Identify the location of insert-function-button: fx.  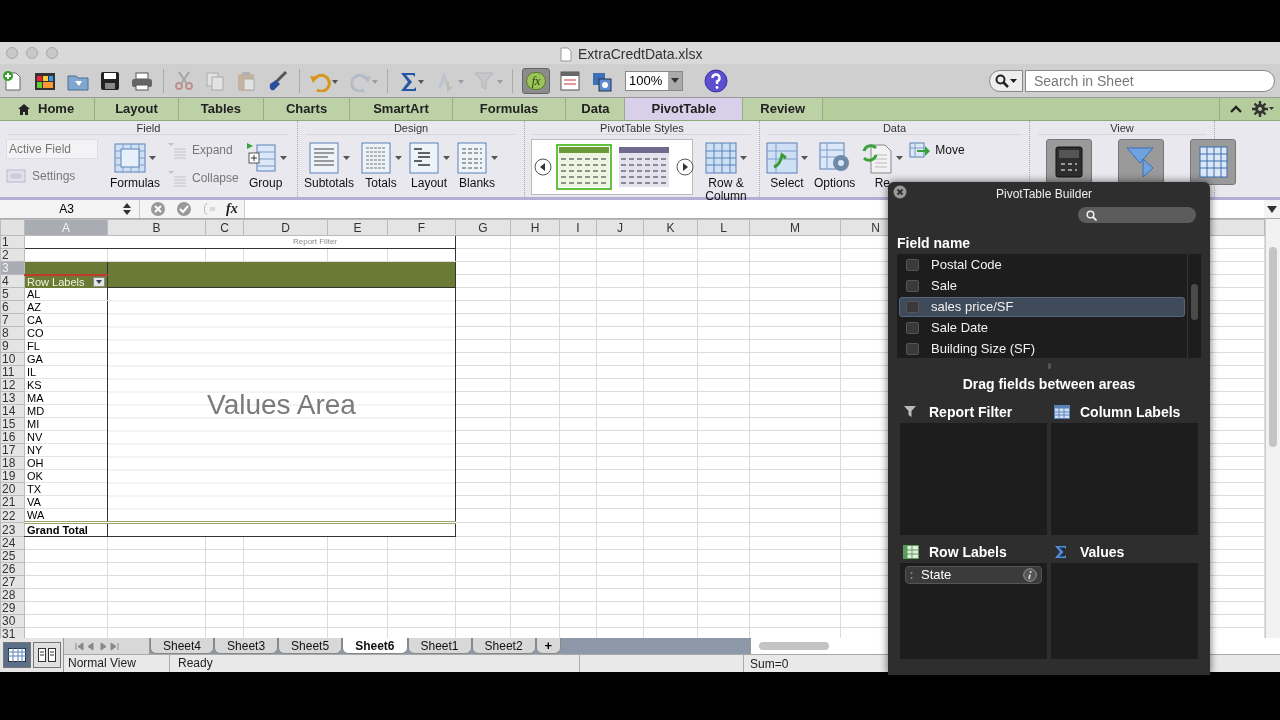
(235, 209).